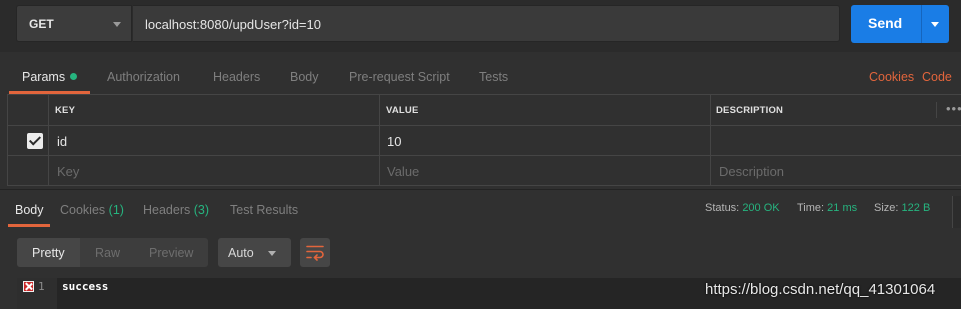 This screenshot has height=309, width=961. Describe the element at coordinates (761, 208) in the screenshot. I see `status-value: 200 OK` at that location.